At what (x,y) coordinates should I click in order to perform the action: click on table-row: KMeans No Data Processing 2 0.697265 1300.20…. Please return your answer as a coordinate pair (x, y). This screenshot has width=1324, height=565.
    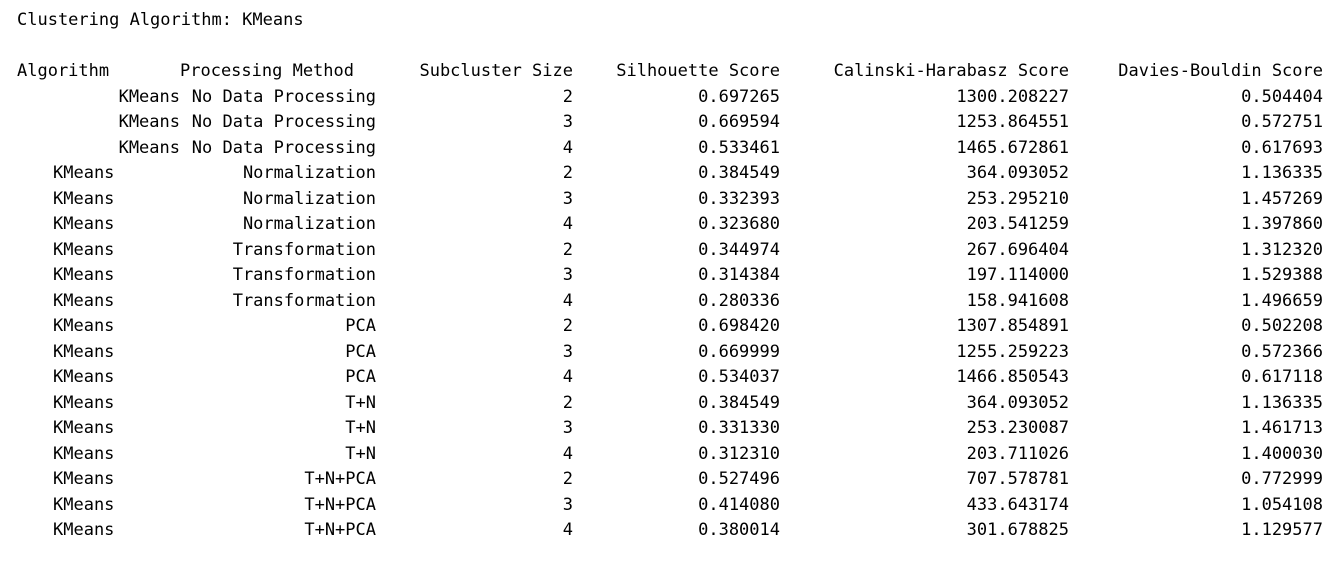
    Looking at the image, I should click on (670, 98).